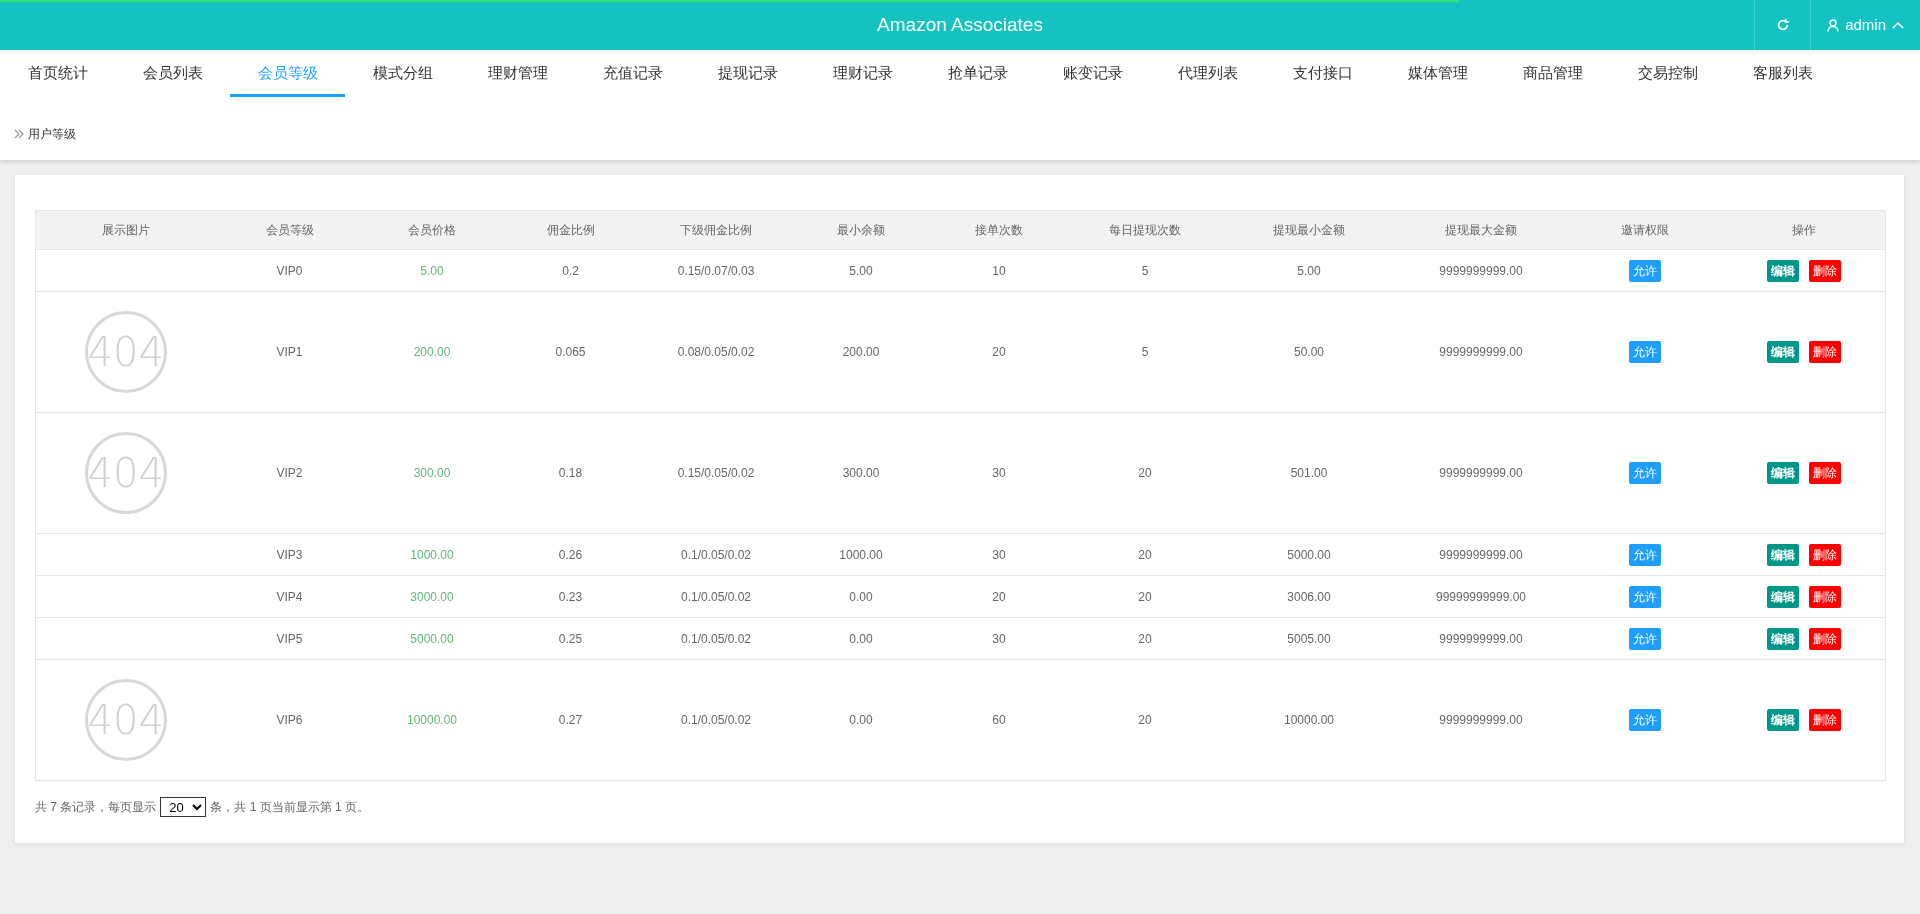 This screenshot has width=1920, height=914. I want to click on table-cell: 3006.00, so click(1309, 596).